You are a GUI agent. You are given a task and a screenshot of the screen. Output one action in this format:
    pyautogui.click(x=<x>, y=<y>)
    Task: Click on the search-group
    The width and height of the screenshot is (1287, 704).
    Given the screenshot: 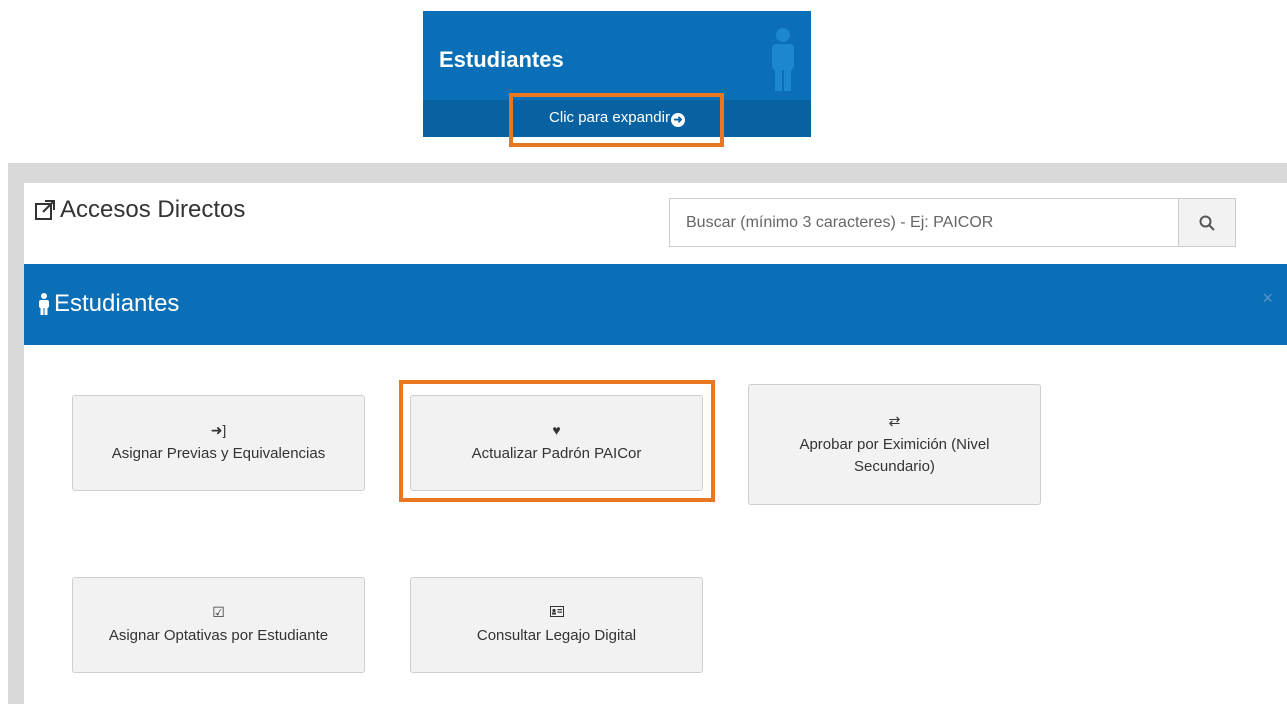 What is the action you would take?
    pyautogui.click(x=952, y=222)
    